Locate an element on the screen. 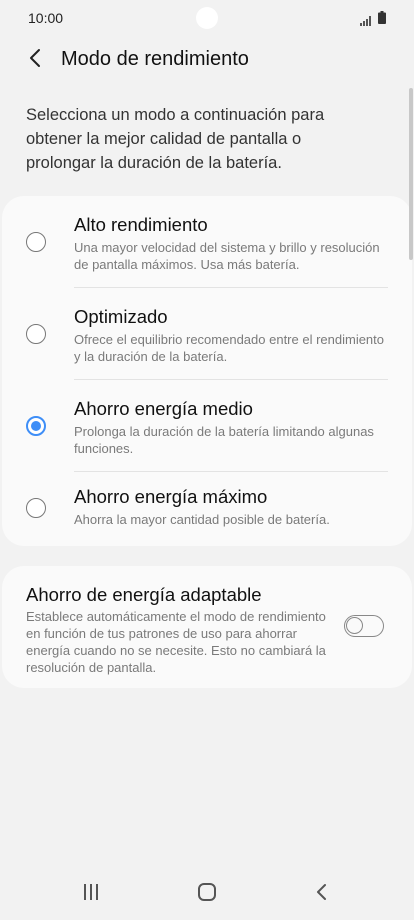 The height and width of the screenshot is (920, 414). adaptive-toggle-switch is located at coordinates (364, 626).